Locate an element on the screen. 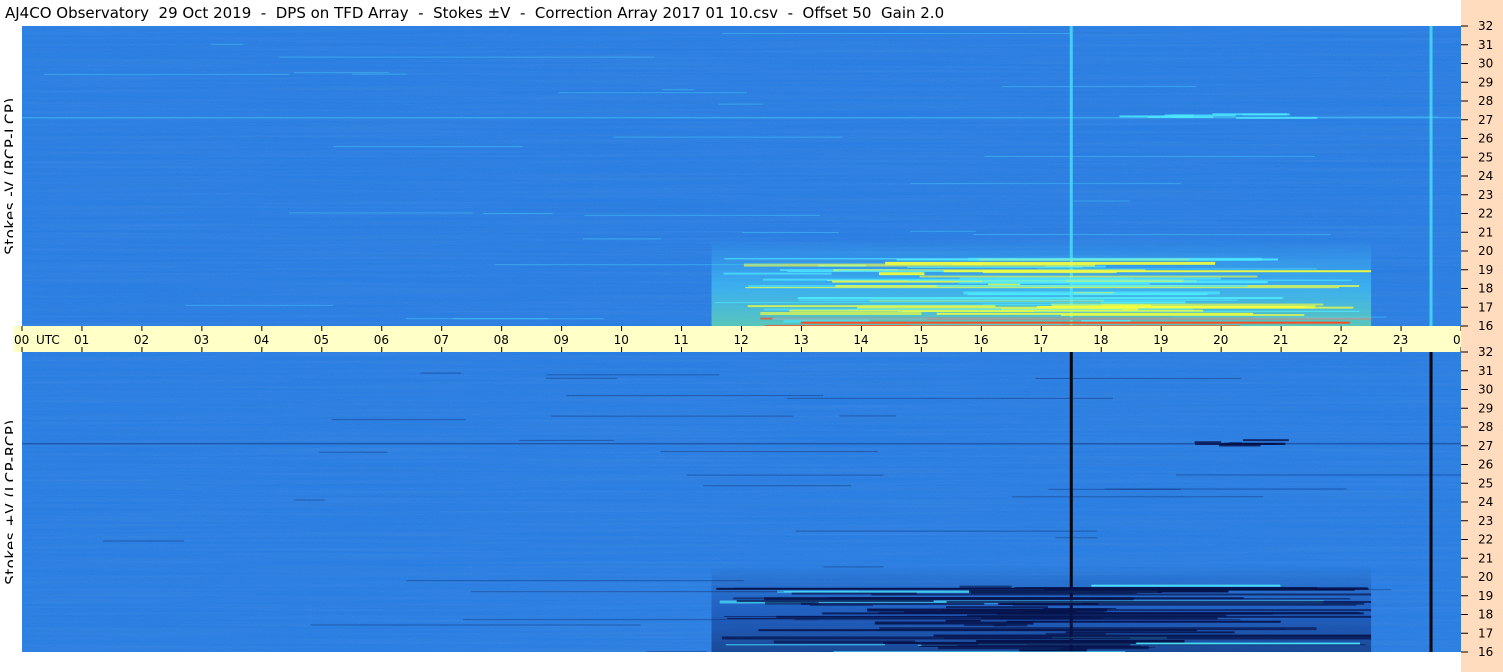 The height and width of the screenshot is (672, 1503). freq-tick-label: 26 is located at coordinates (1485, 465).